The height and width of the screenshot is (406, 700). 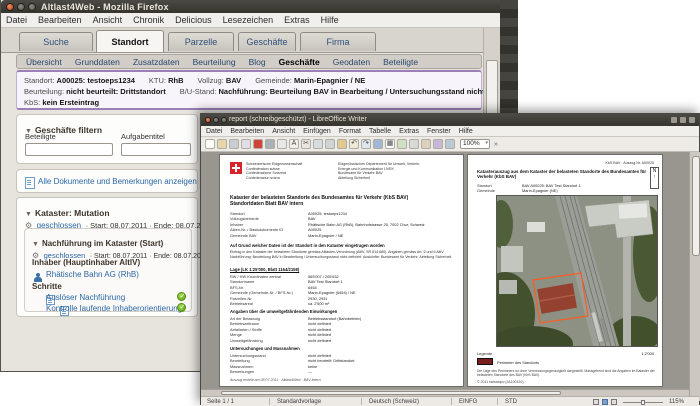 What do you see at coordinates (366, 144) in the screenshot?
I see `redo-icon: ↷` at bounding box center [366, 144].